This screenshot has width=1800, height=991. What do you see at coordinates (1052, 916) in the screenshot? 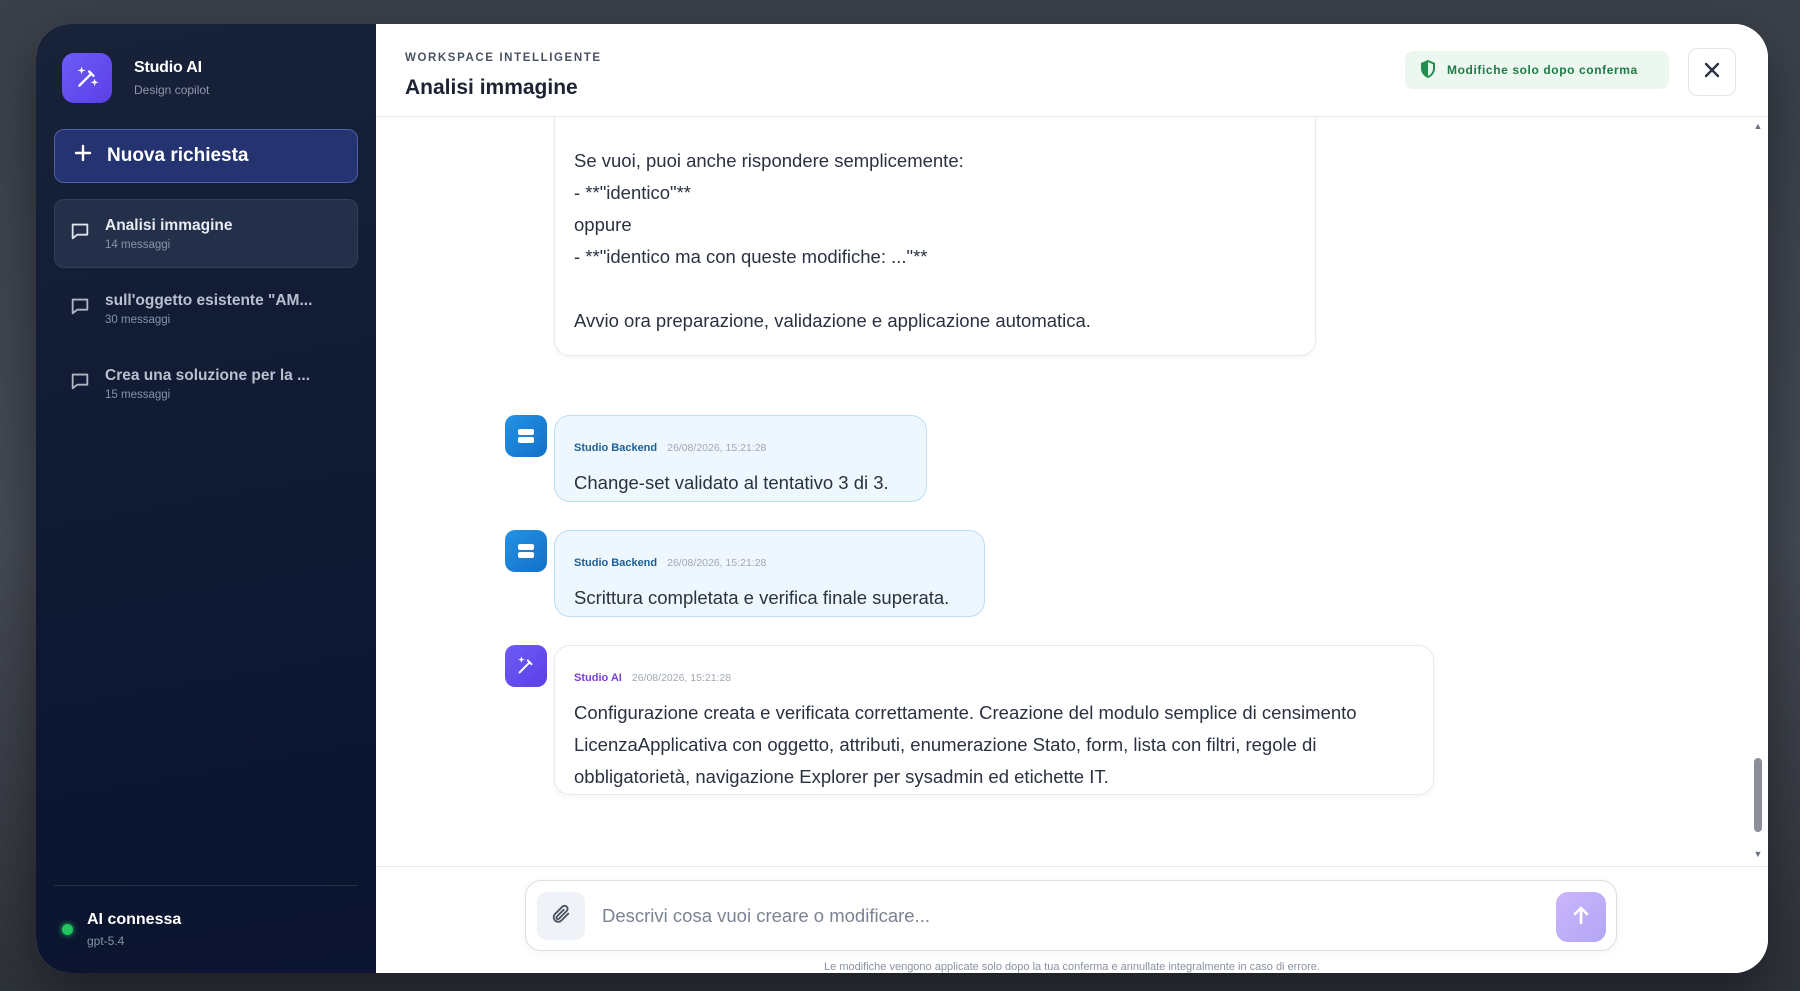
I see `prompt-input` at bounding box center [1052, 916].